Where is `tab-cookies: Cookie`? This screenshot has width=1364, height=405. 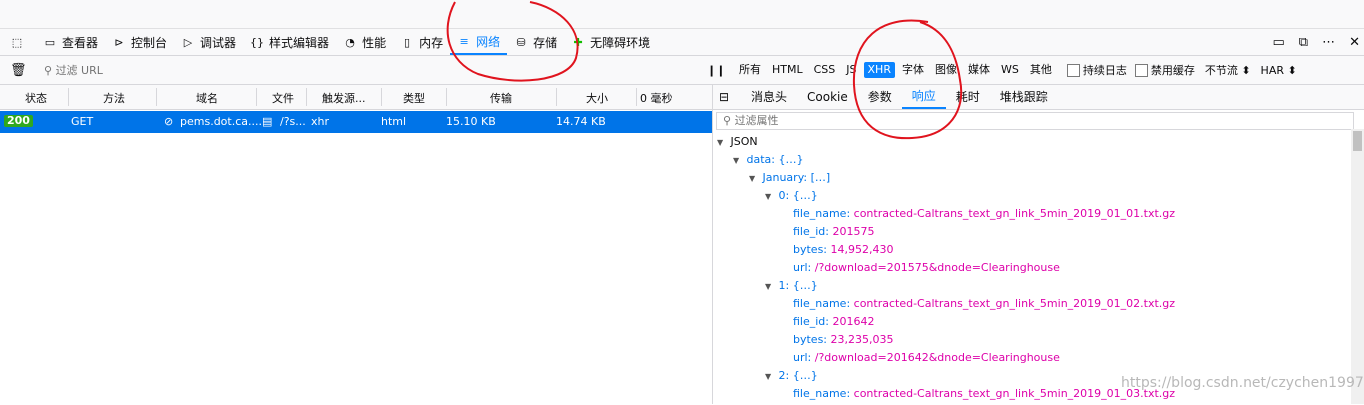
tab-cookies: Cookie is located at coordinates (827, 97).